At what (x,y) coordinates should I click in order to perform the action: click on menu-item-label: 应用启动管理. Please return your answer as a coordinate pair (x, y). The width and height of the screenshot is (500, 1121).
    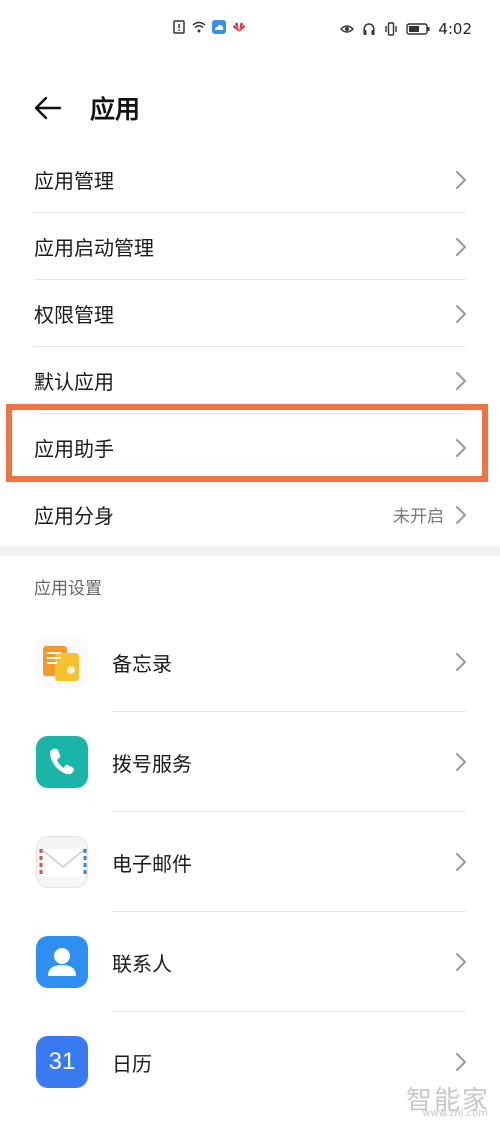
    Looking at the image, I should click on (94, 248).